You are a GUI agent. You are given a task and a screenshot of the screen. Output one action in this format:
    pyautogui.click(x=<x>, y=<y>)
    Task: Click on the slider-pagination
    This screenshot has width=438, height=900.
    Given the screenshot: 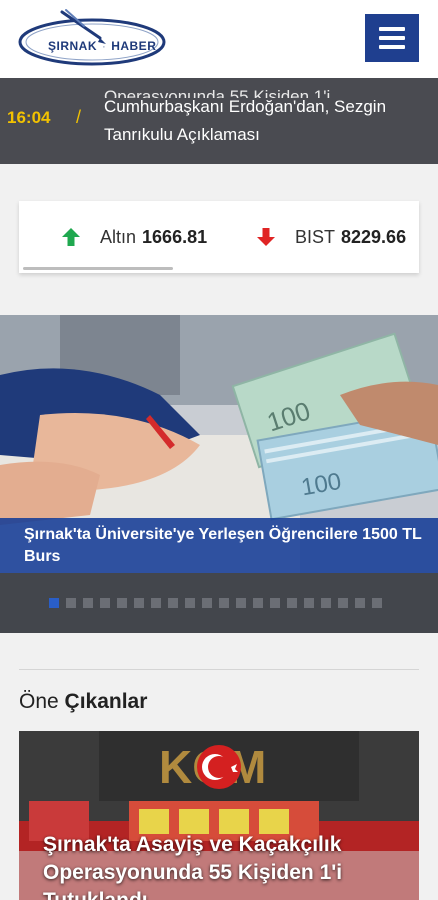 What is the action you would take?
    pyautogui.click(x=215, y=603)
    